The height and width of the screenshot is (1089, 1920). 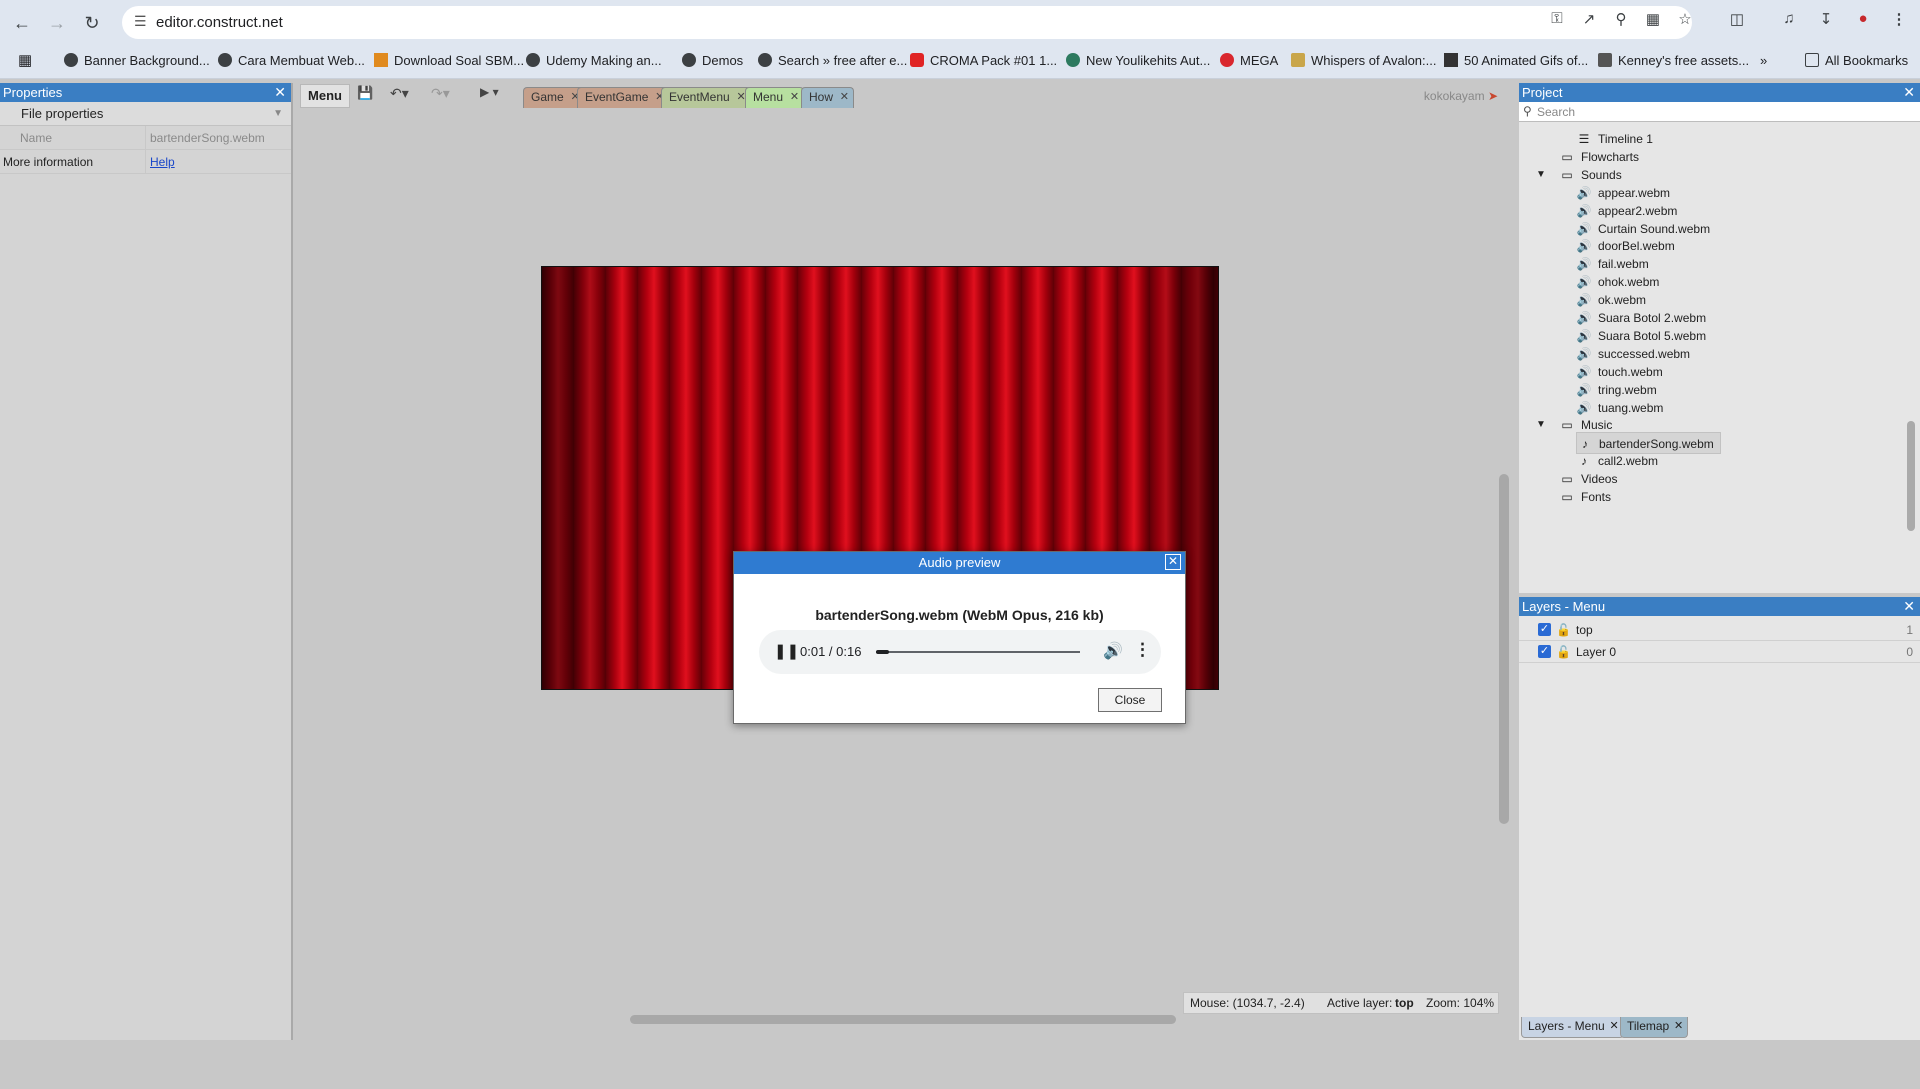 I want to click on property-row-more-info: More information Help, so click(x=145, y=162).